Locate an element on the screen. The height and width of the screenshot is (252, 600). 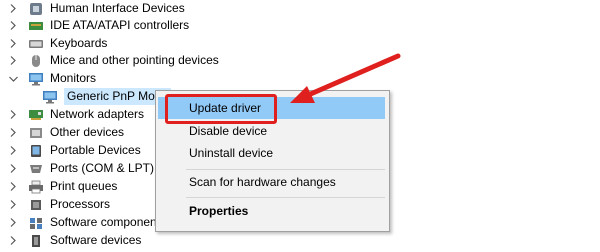
tree-item-mice: Mice and other pointing devices is located at coordinates (113, 60).